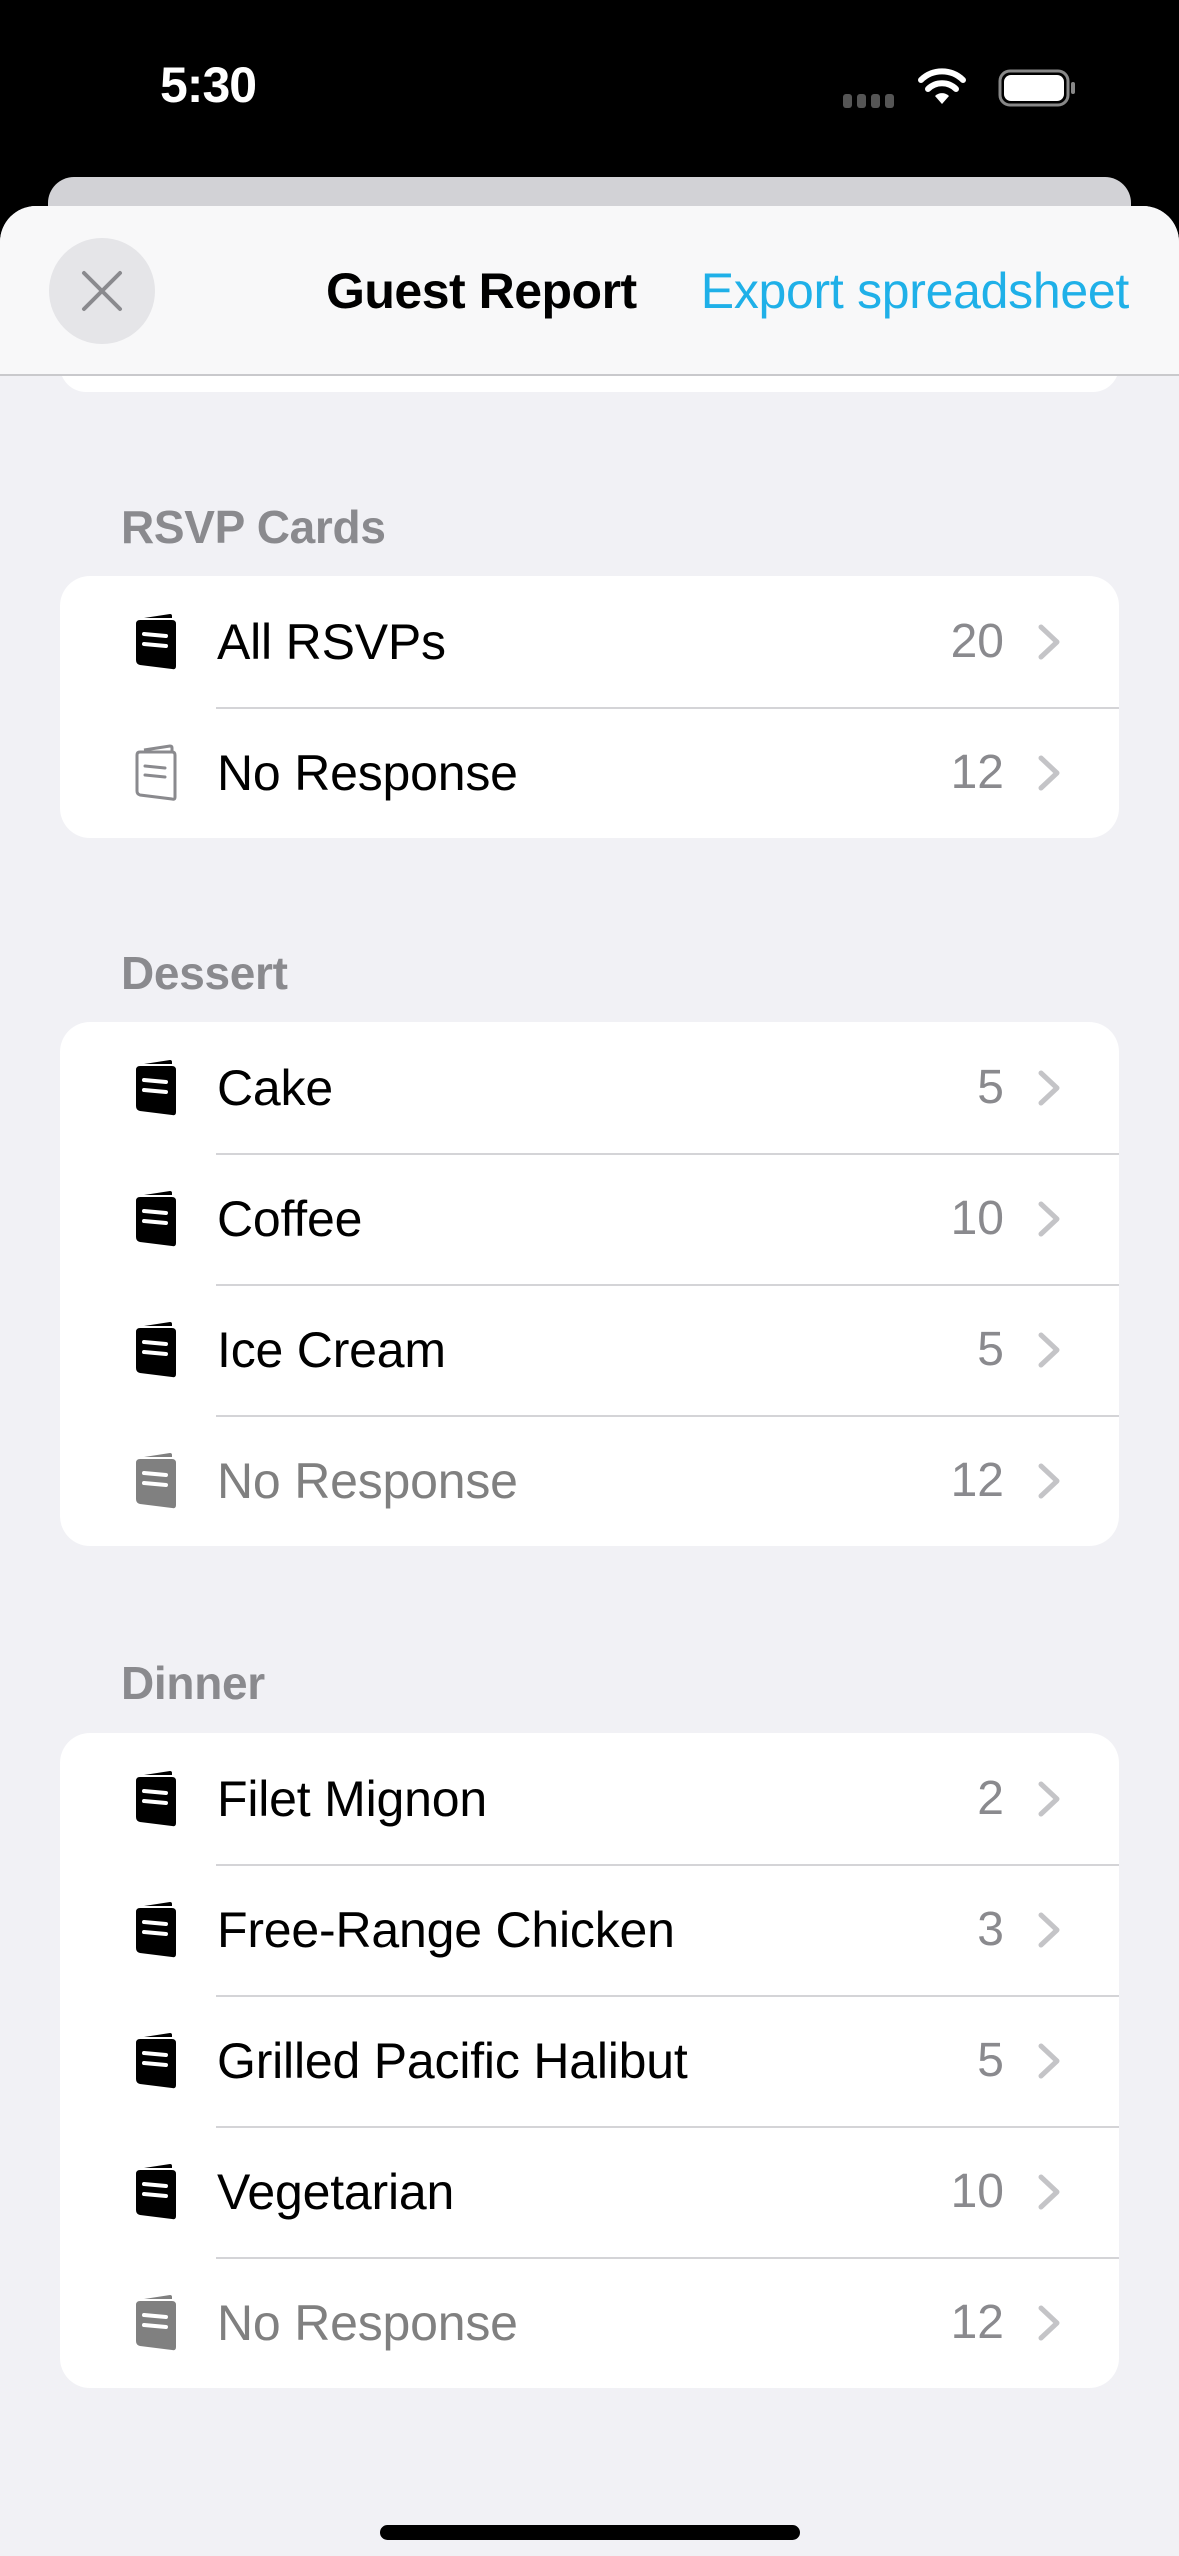 The height and width of the screenshot is (2556, 1179). I want to click on row-count: 2, so click(990, 1798).